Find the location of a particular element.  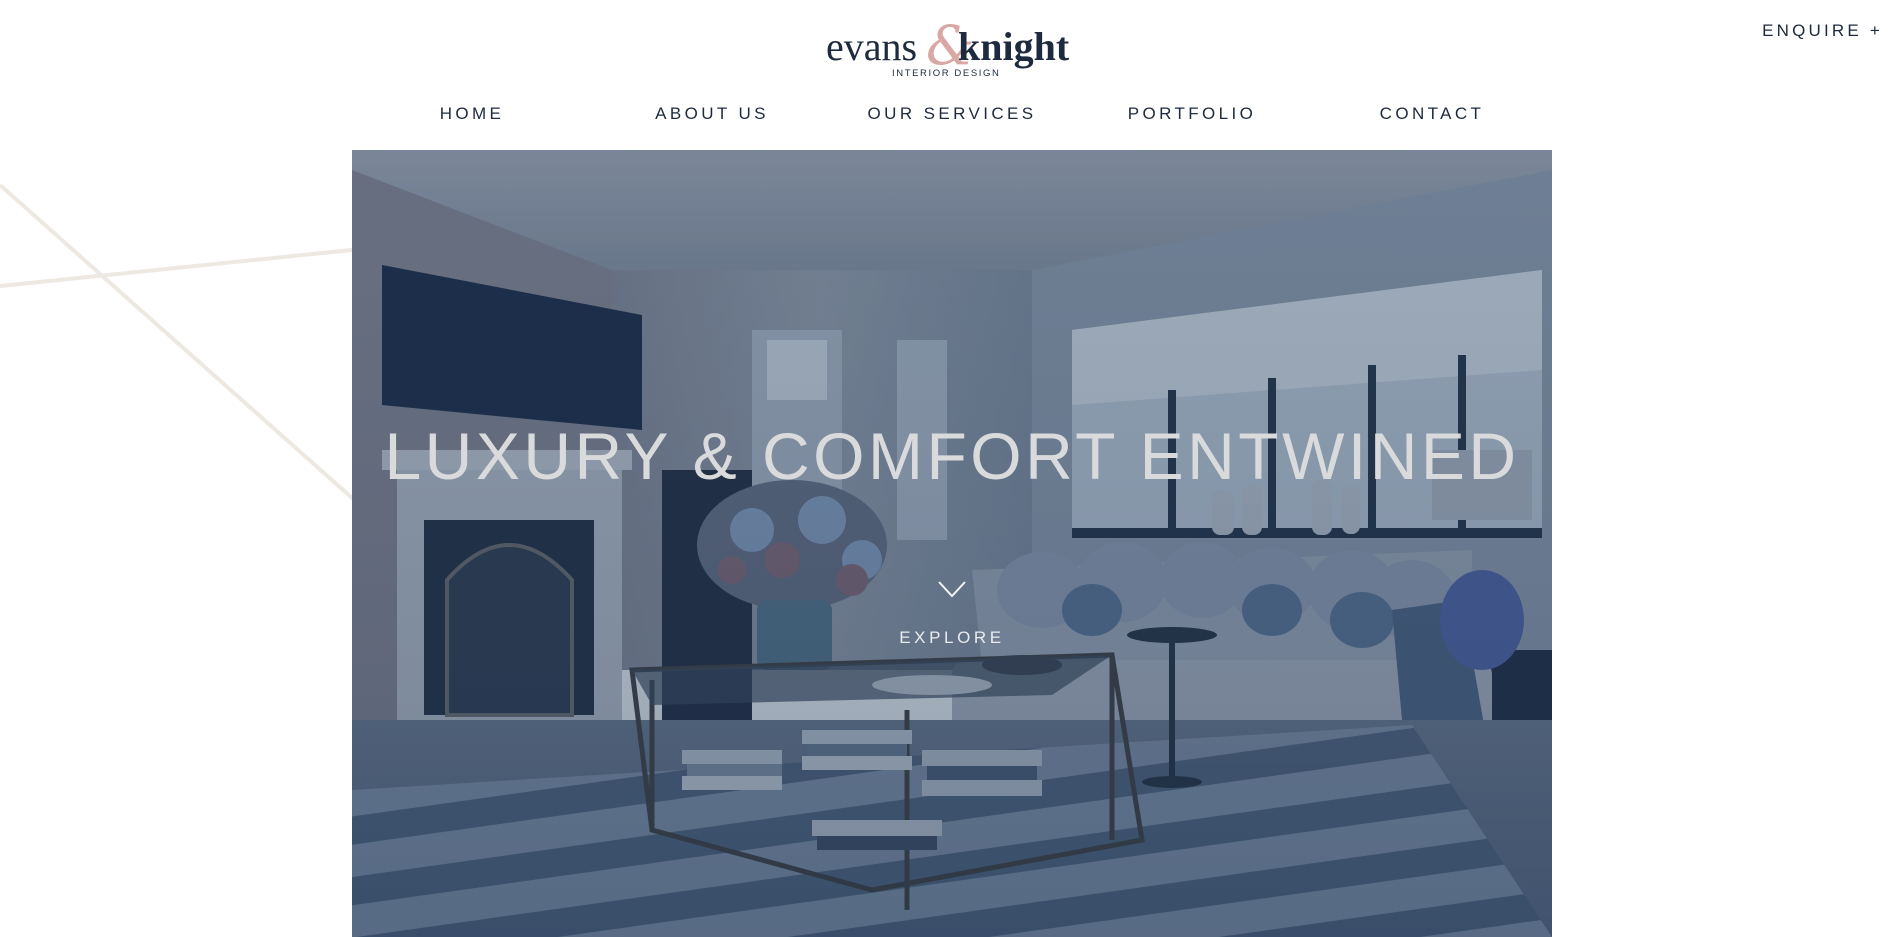

logo-wordmark-right: knight is located at coordinates (1014, 46).